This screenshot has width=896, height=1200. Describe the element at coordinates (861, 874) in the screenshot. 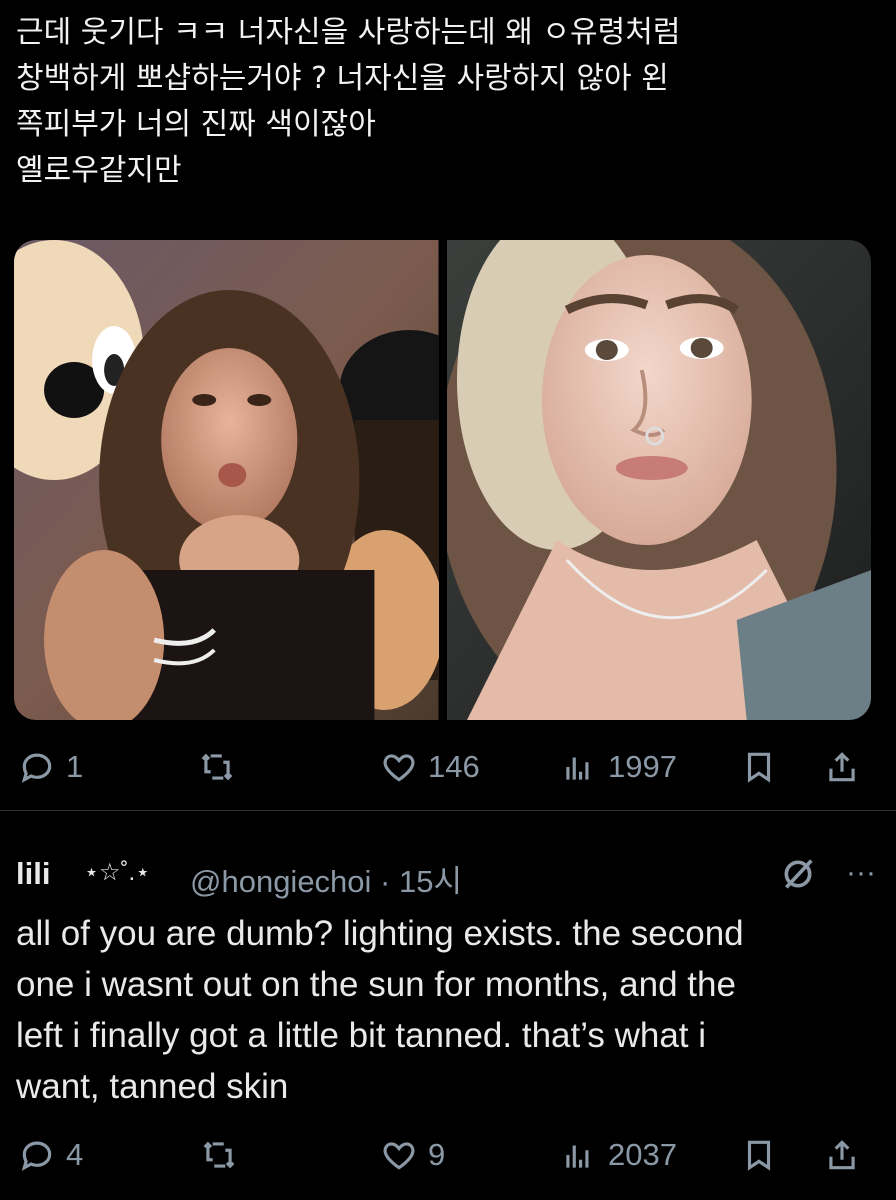

I see `more-icon: ···` at that location.